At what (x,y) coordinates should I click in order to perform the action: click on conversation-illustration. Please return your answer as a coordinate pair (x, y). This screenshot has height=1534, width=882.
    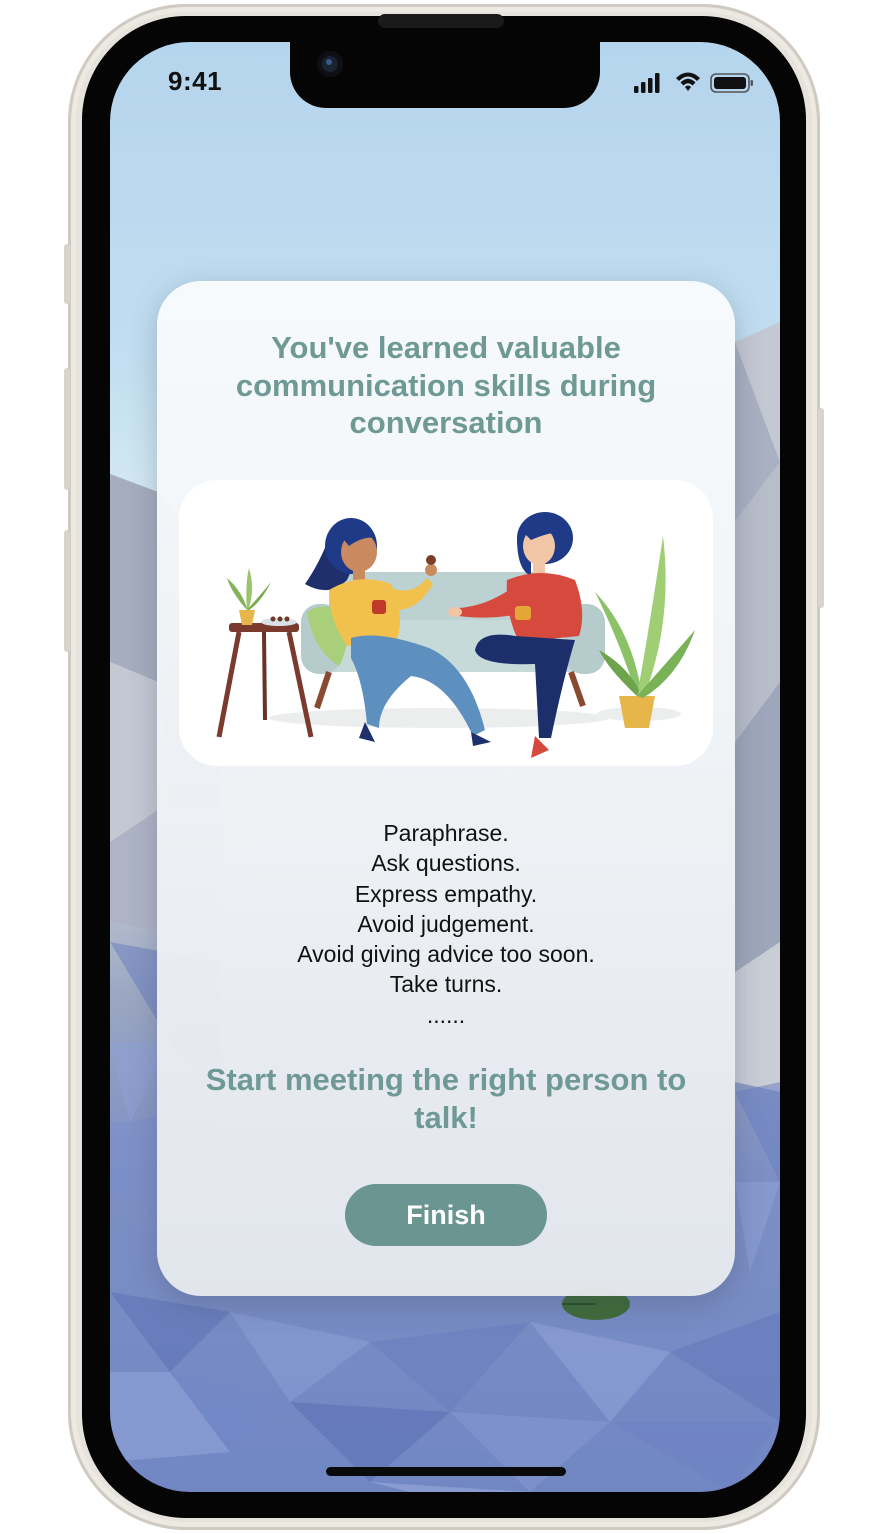
    Looking at the image, I should click on (446, 623).